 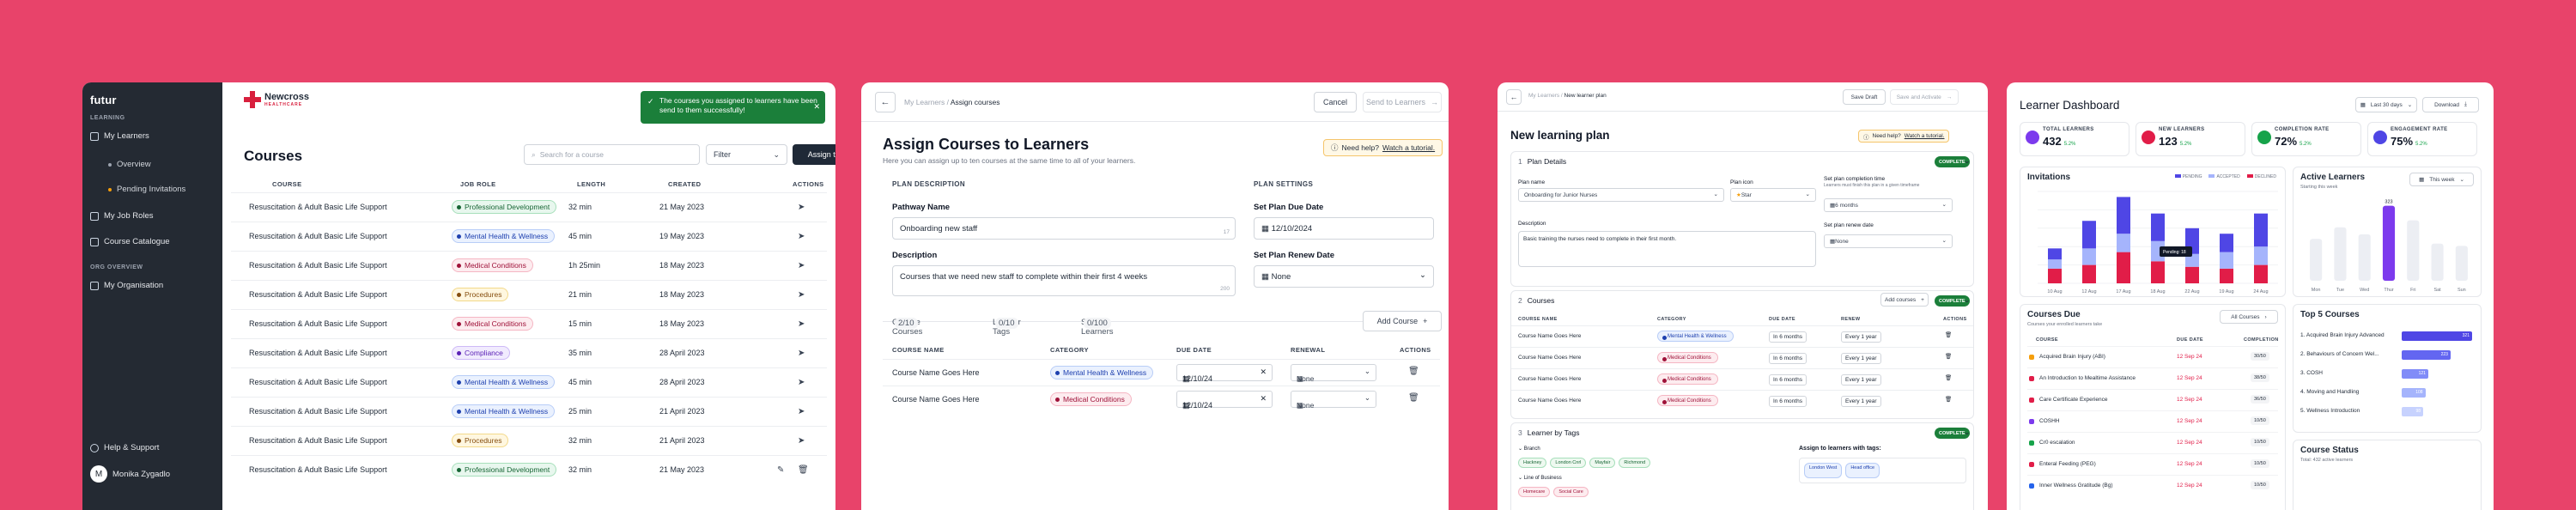 What do you see at coordinates (1904, 300) in the screenshot?
I see `add-courses-button: Add courses +` at bounding box center [1904, 300].